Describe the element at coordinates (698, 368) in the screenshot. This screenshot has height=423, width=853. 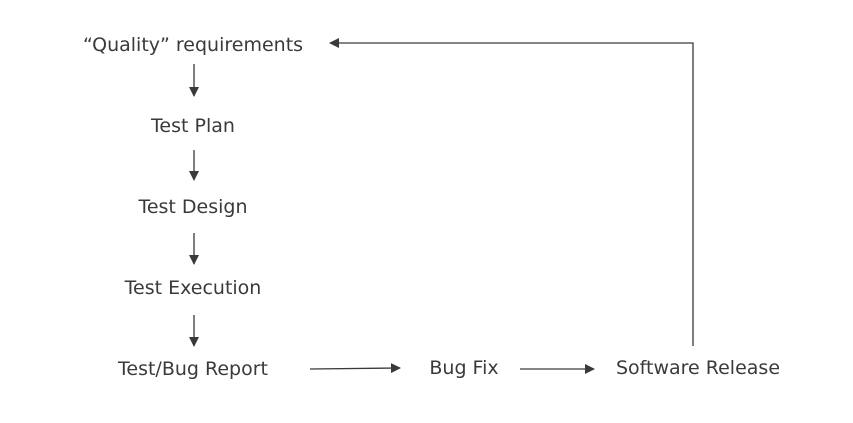
I see `node-software-release: Software Release` at that location.